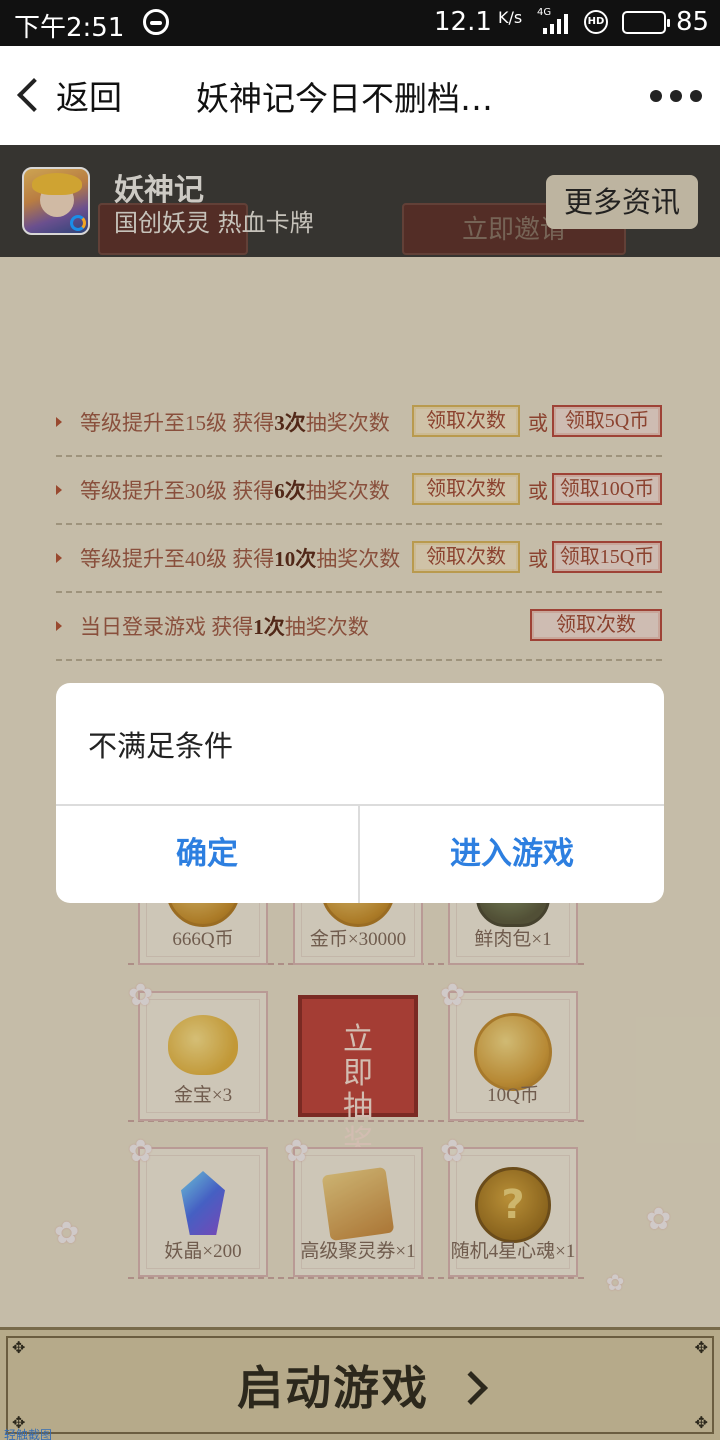 The height and width of the screenshot is (1440, 720). I want to click on back-button: 返回, so click(68, 95).